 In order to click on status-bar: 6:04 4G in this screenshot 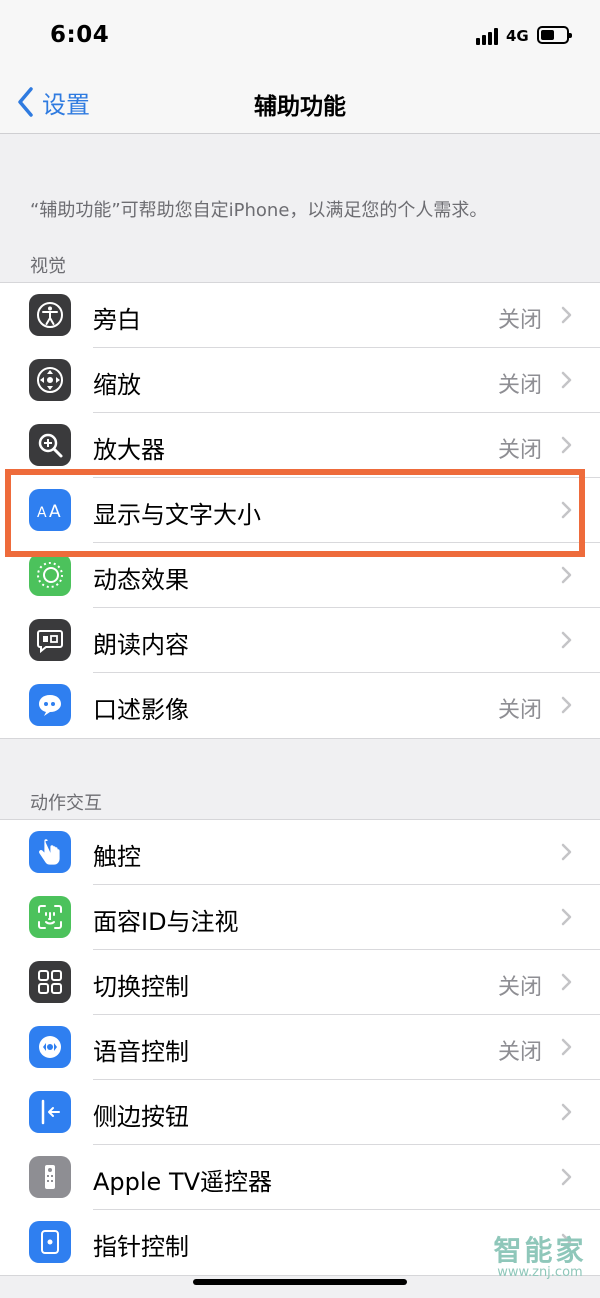, I will do `click(300, 35)`.